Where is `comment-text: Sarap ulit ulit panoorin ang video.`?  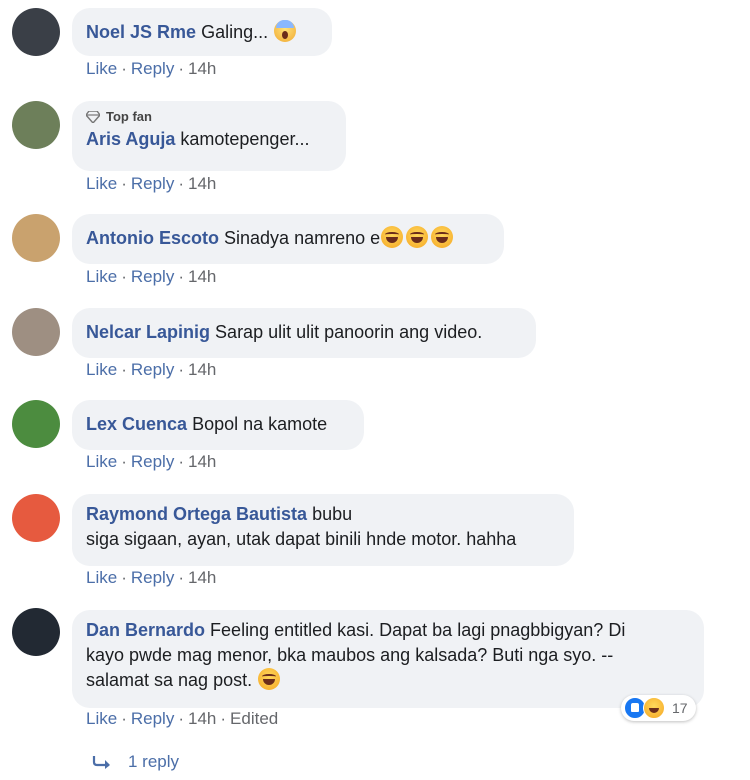
comment-text: Sarap ulit ulit panoorin ang video. is located at coordinates (349, 332).